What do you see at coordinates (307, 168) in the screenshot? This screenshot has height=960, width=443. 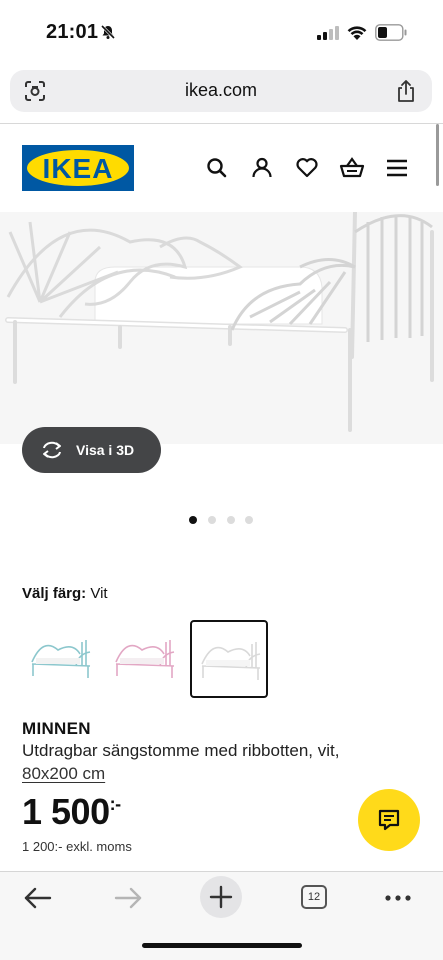 I see `wishlist-heart-icon` at bounding box center [307, 168].